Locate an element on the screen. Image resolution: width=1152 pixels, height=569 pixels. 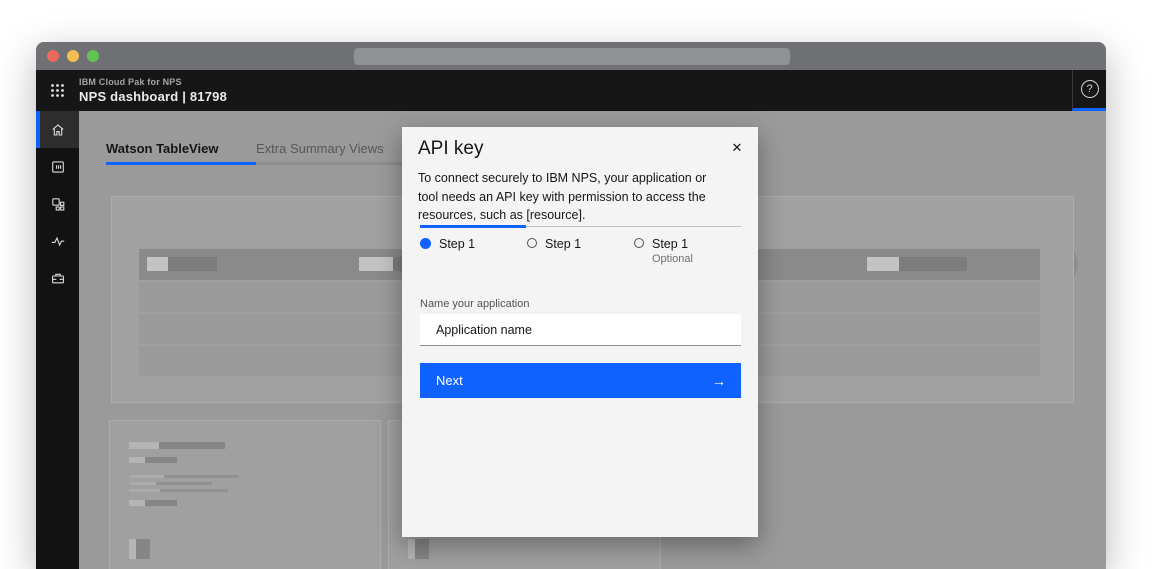
grid-icon is located at coordinates (57, 90).